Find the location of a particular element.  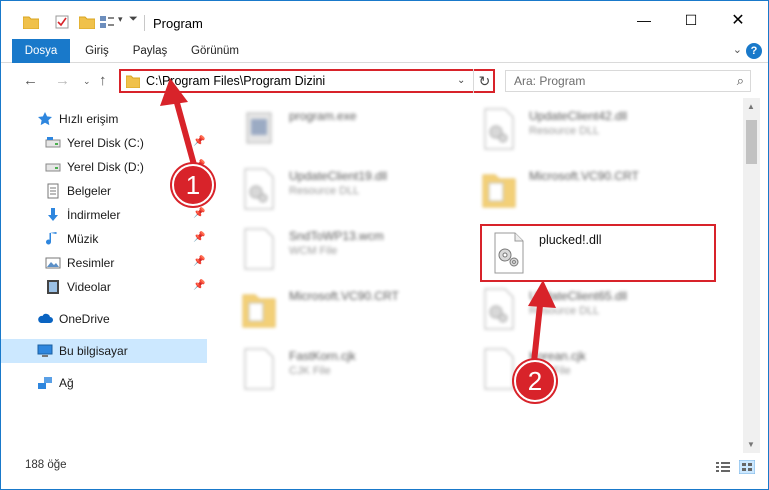

file-name: Microsoft.VC90.CRT is located at coordinates (584, 176).